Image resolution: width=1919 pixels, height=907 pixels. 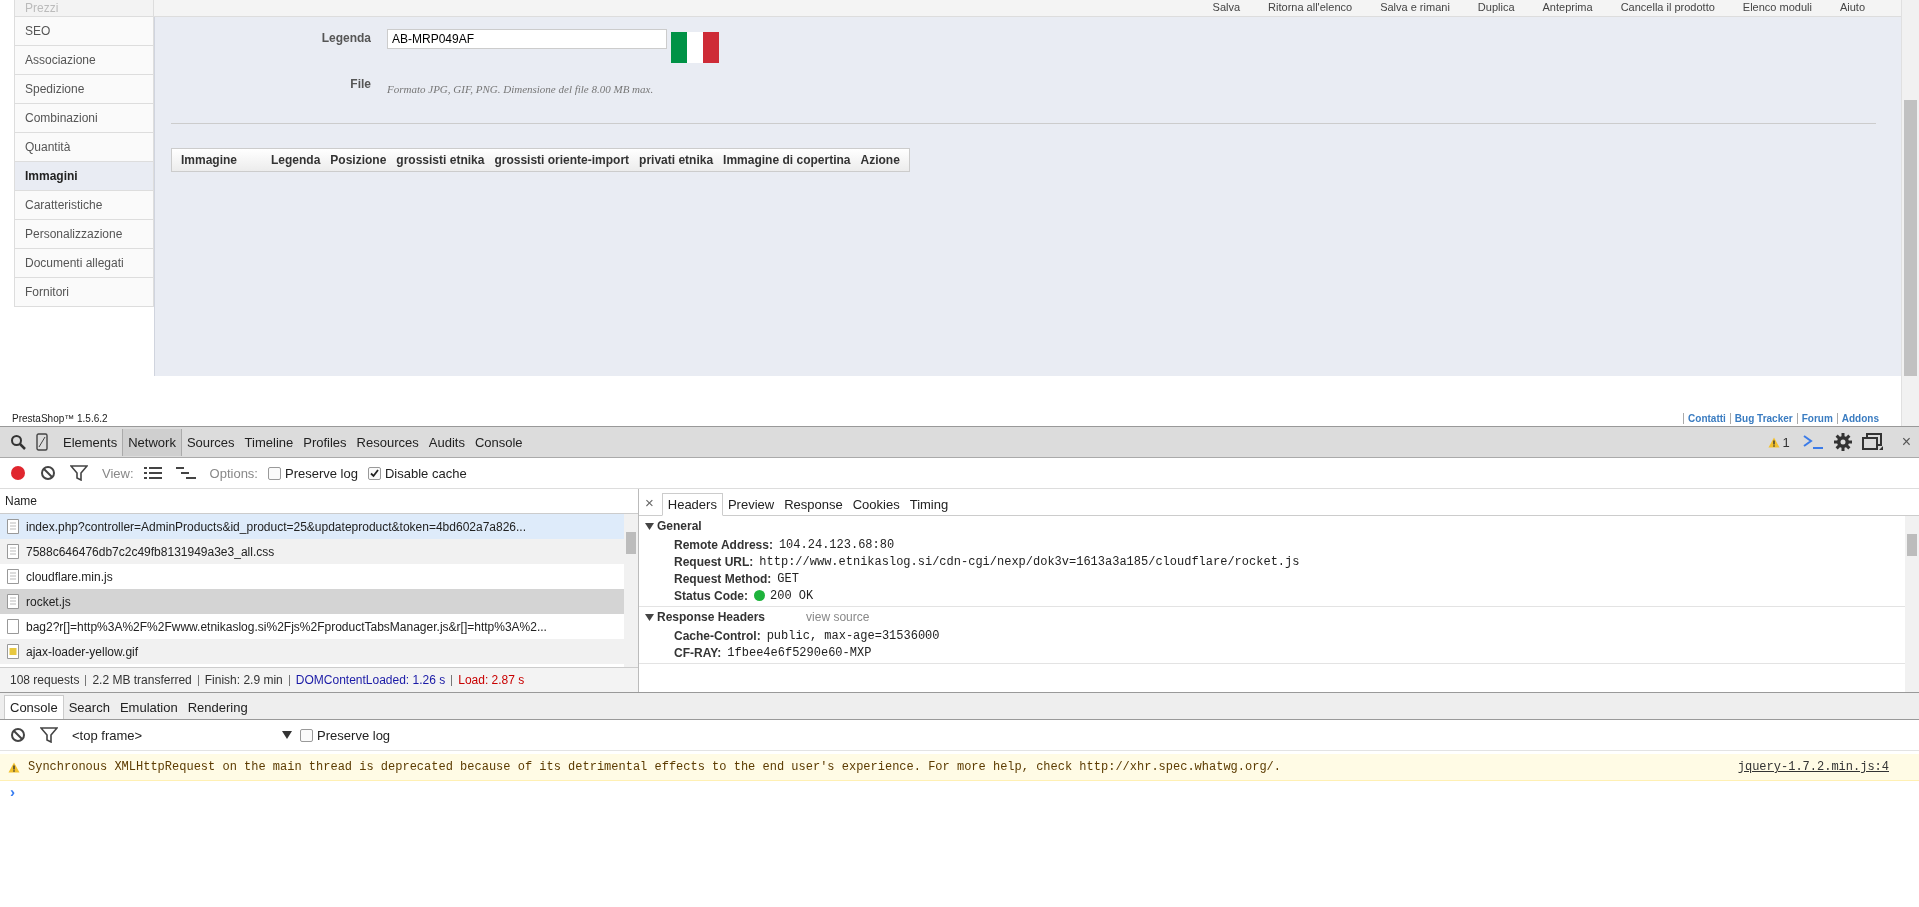 I want to click on summary-text: Finish: 2.9 min, so click(x=243, y=680).